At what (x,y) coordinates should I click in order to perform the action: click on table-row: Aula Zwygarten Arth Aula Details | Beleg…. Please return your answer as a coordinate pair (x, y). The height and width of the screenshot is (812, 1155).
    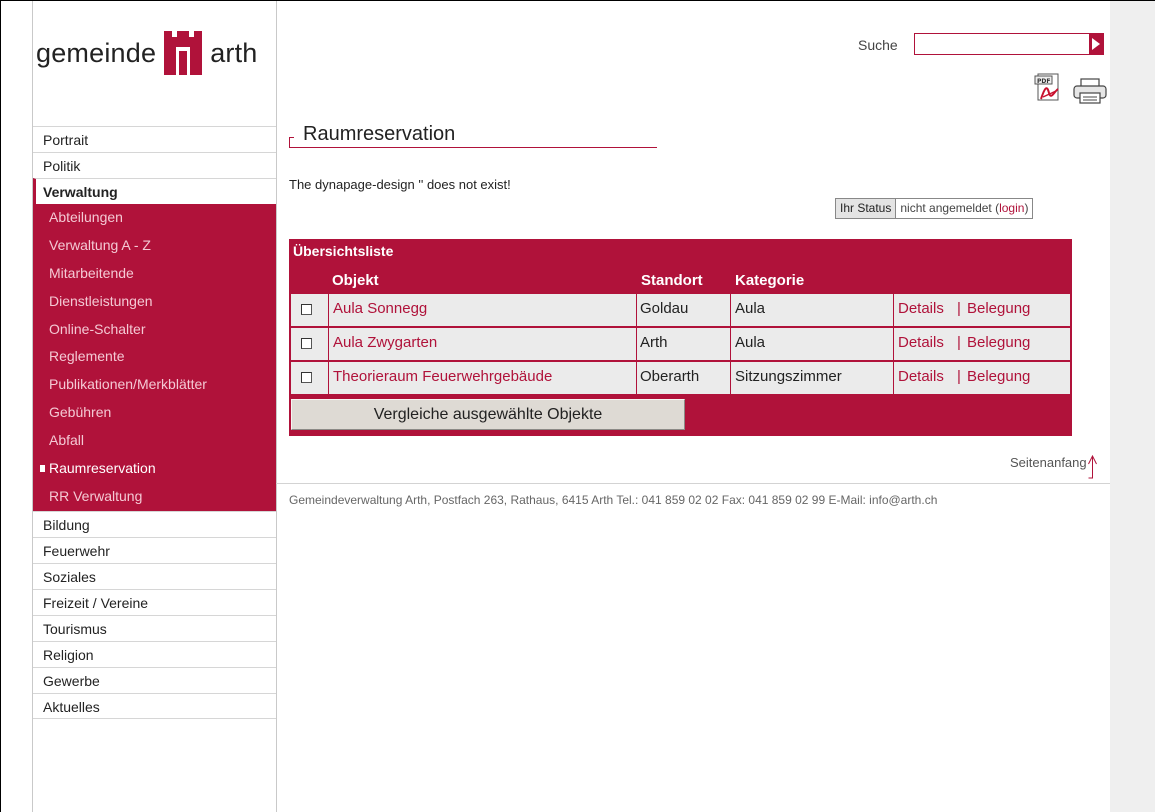
    Looking at the image, I should click on (680, 344).